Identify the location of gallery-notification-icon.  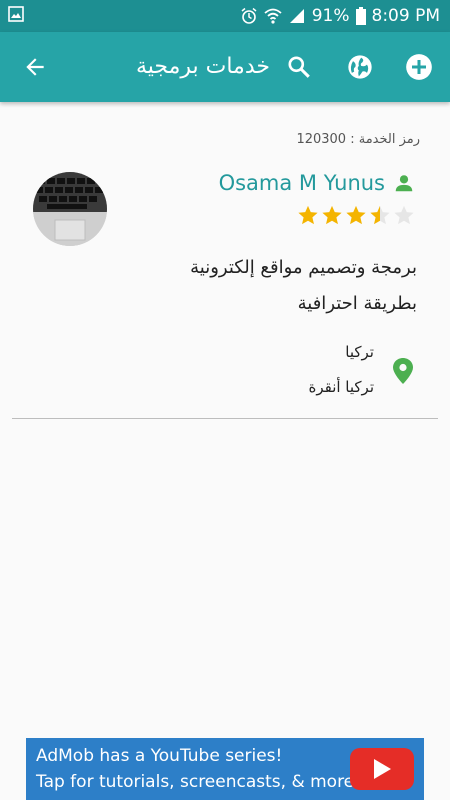
(16, 14).